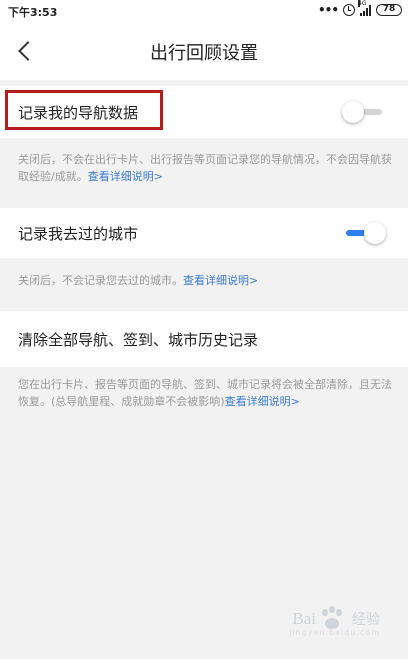  What do you see at coordinates (138, 339) in the screenshot?
I see `setting-label: 清除全部导航、签到、城市历史记录` at bounding box center [138, 339].